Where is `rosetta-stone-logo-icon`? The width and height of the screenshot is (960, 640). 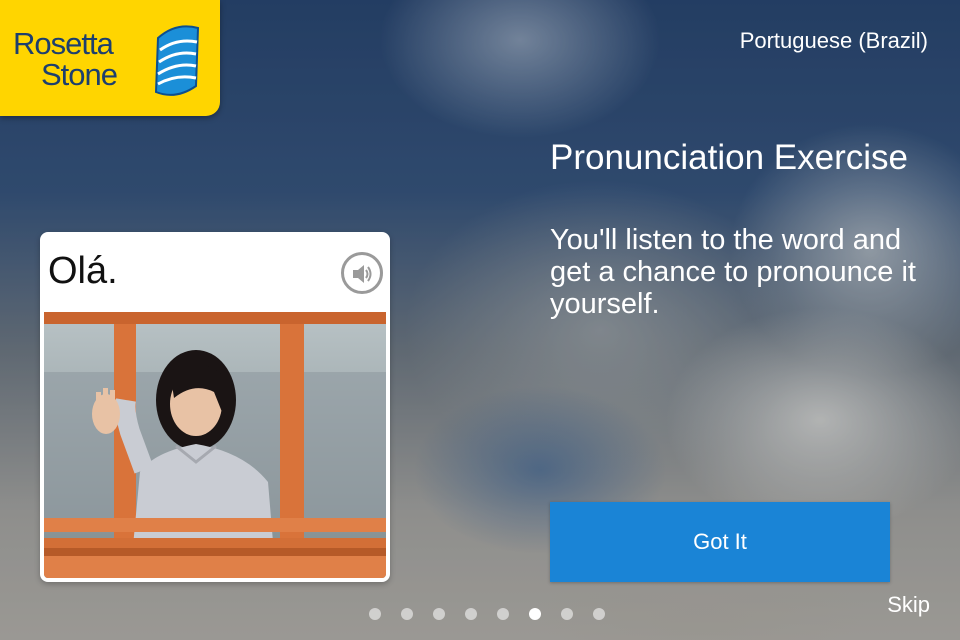 rosetta-stone-logo-icon is located at coordinates (177, 60).